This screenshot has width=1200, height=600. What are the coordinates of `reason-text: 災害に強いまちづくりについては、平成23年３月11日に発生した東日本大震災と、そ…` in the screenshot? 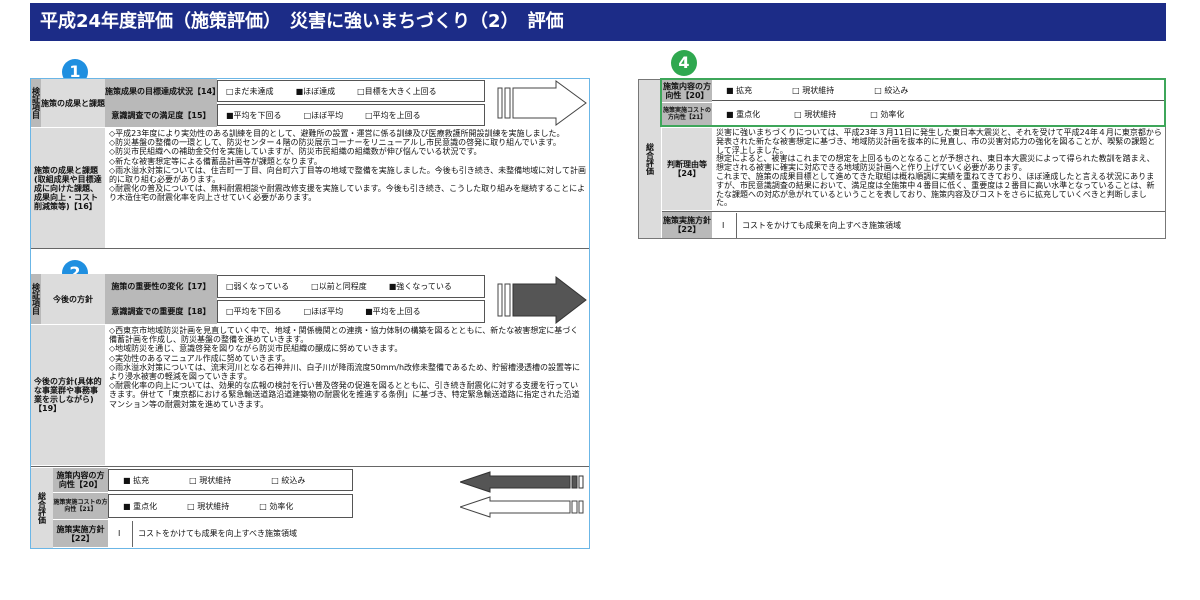 It's located at (939, 169).